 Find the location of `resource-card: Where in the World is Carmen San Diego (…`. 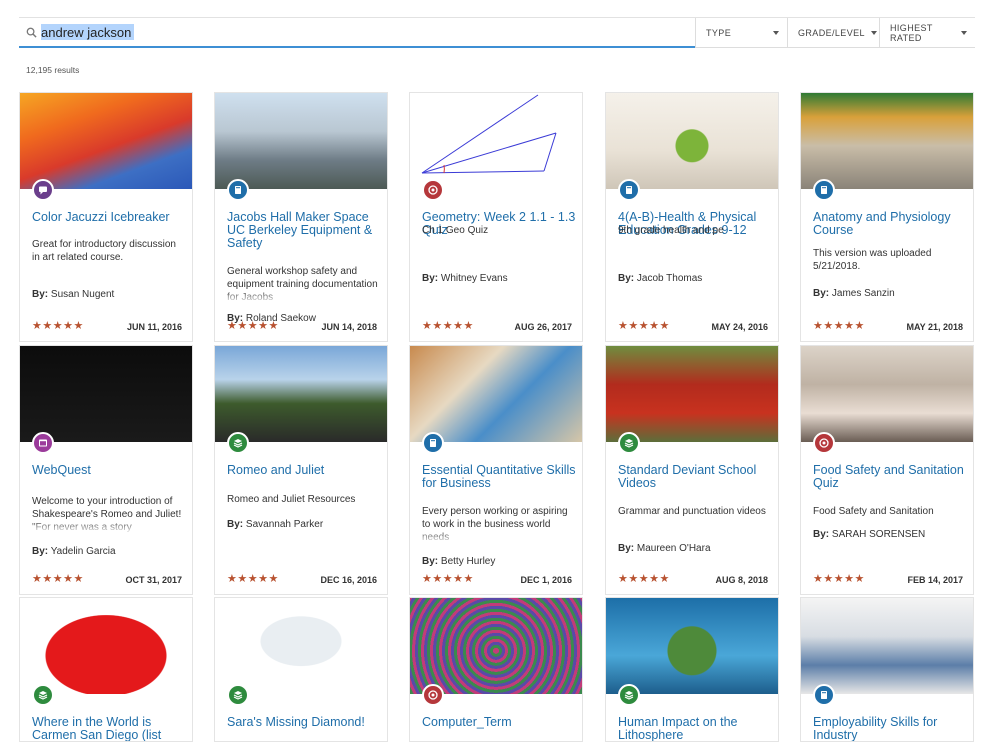

resource-card: Where in the World is Carmen San Diego (… is located at coordinates (106, 669).